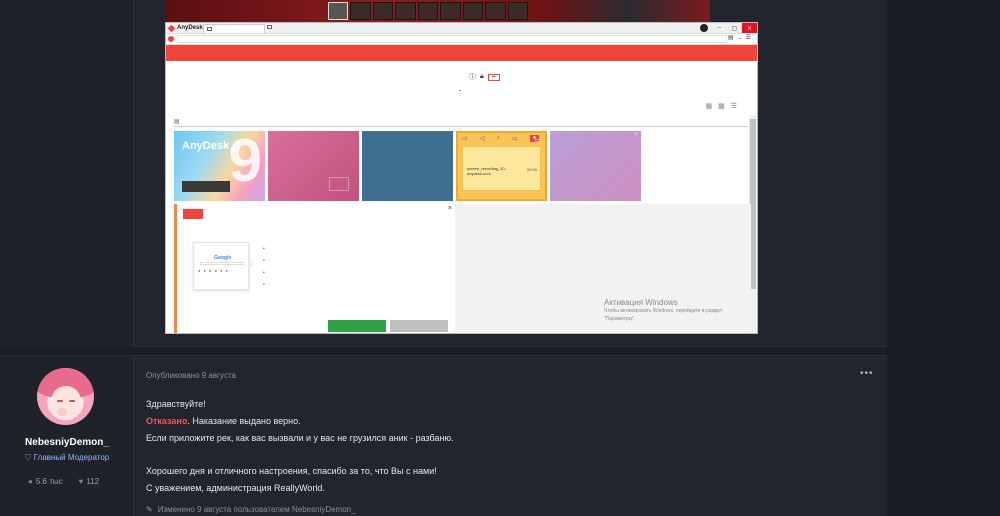  What do you see at coordinates (595, 166) in the screenshot?
I see `tile-purple: ×` at bounding box center [595, 166].